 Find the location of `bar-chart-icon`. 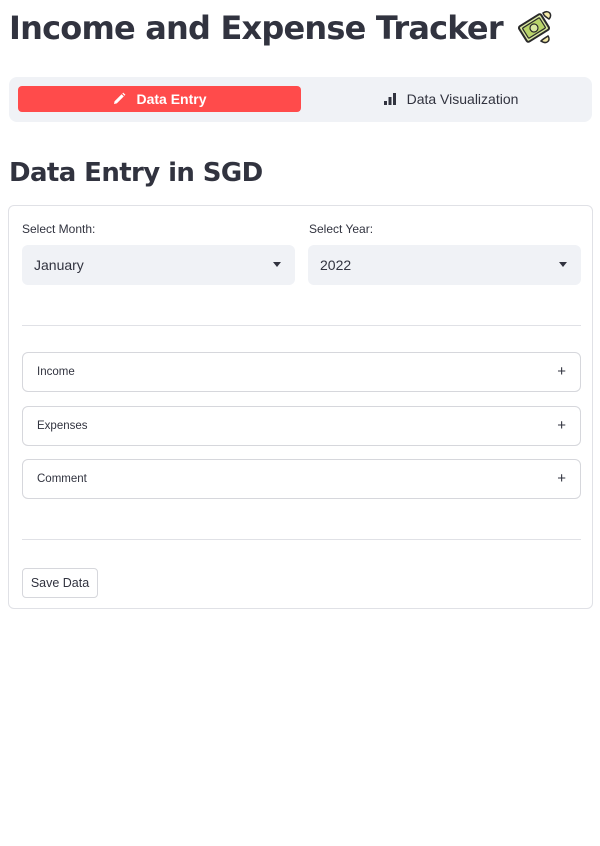

bar-chart-icon is located at coordinates (390, 99).